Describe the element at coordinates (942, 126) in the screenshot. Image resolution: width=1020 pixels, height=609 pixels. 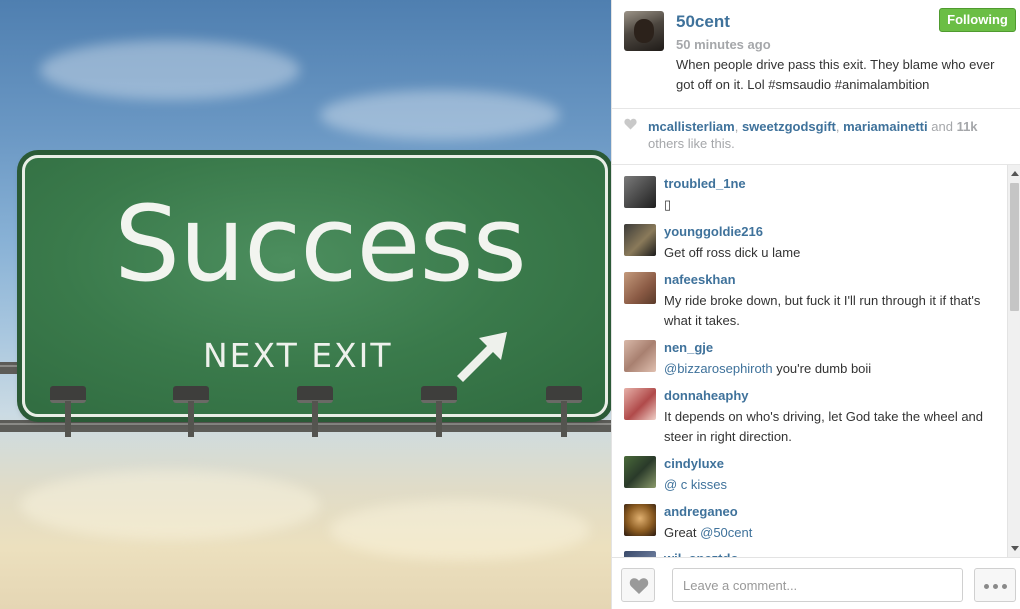
I see `likes-and-text: and` at that location.